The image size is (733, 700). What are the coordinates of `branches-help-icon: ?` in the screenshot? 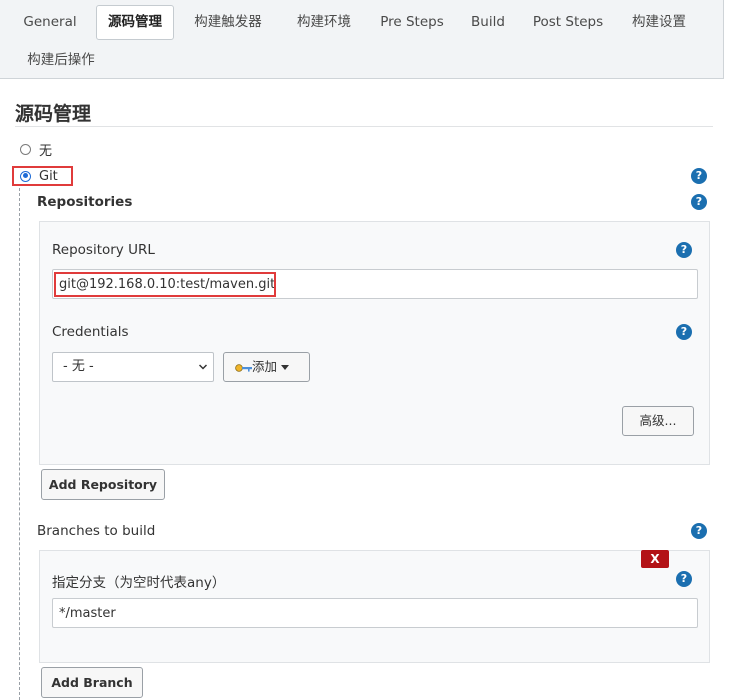 It's located at (699, 531).